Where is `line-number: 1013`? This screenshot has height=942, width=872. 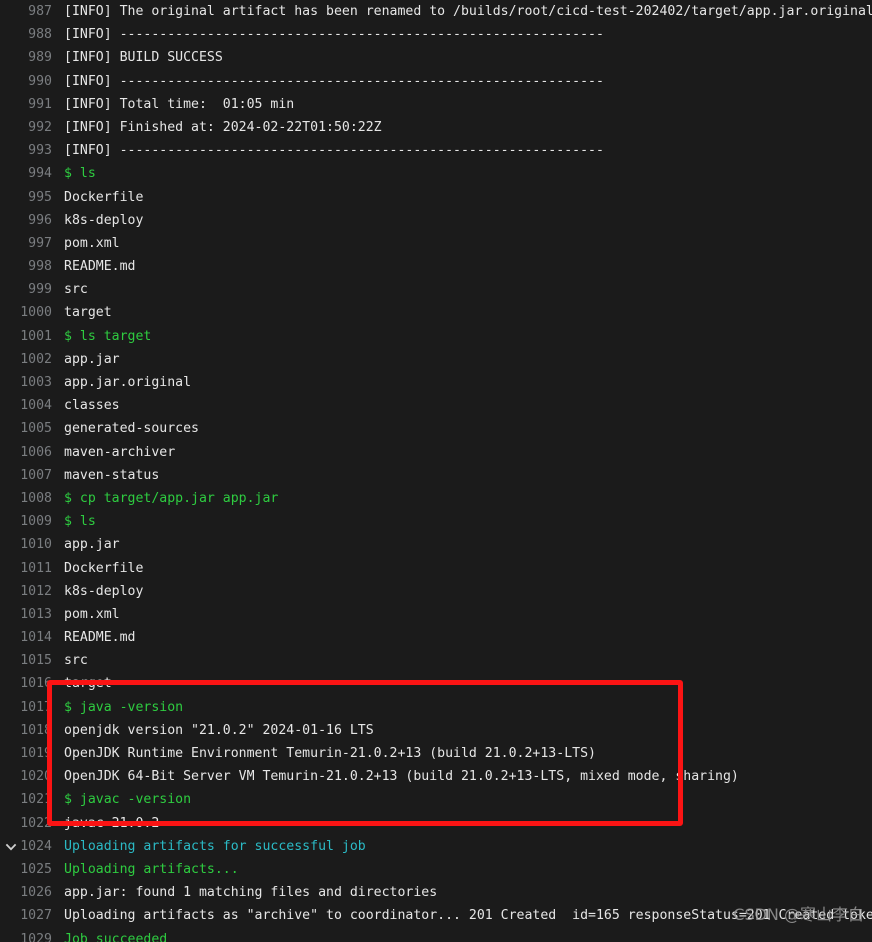 line-number: 1013 is located at coordinates (36, 614).